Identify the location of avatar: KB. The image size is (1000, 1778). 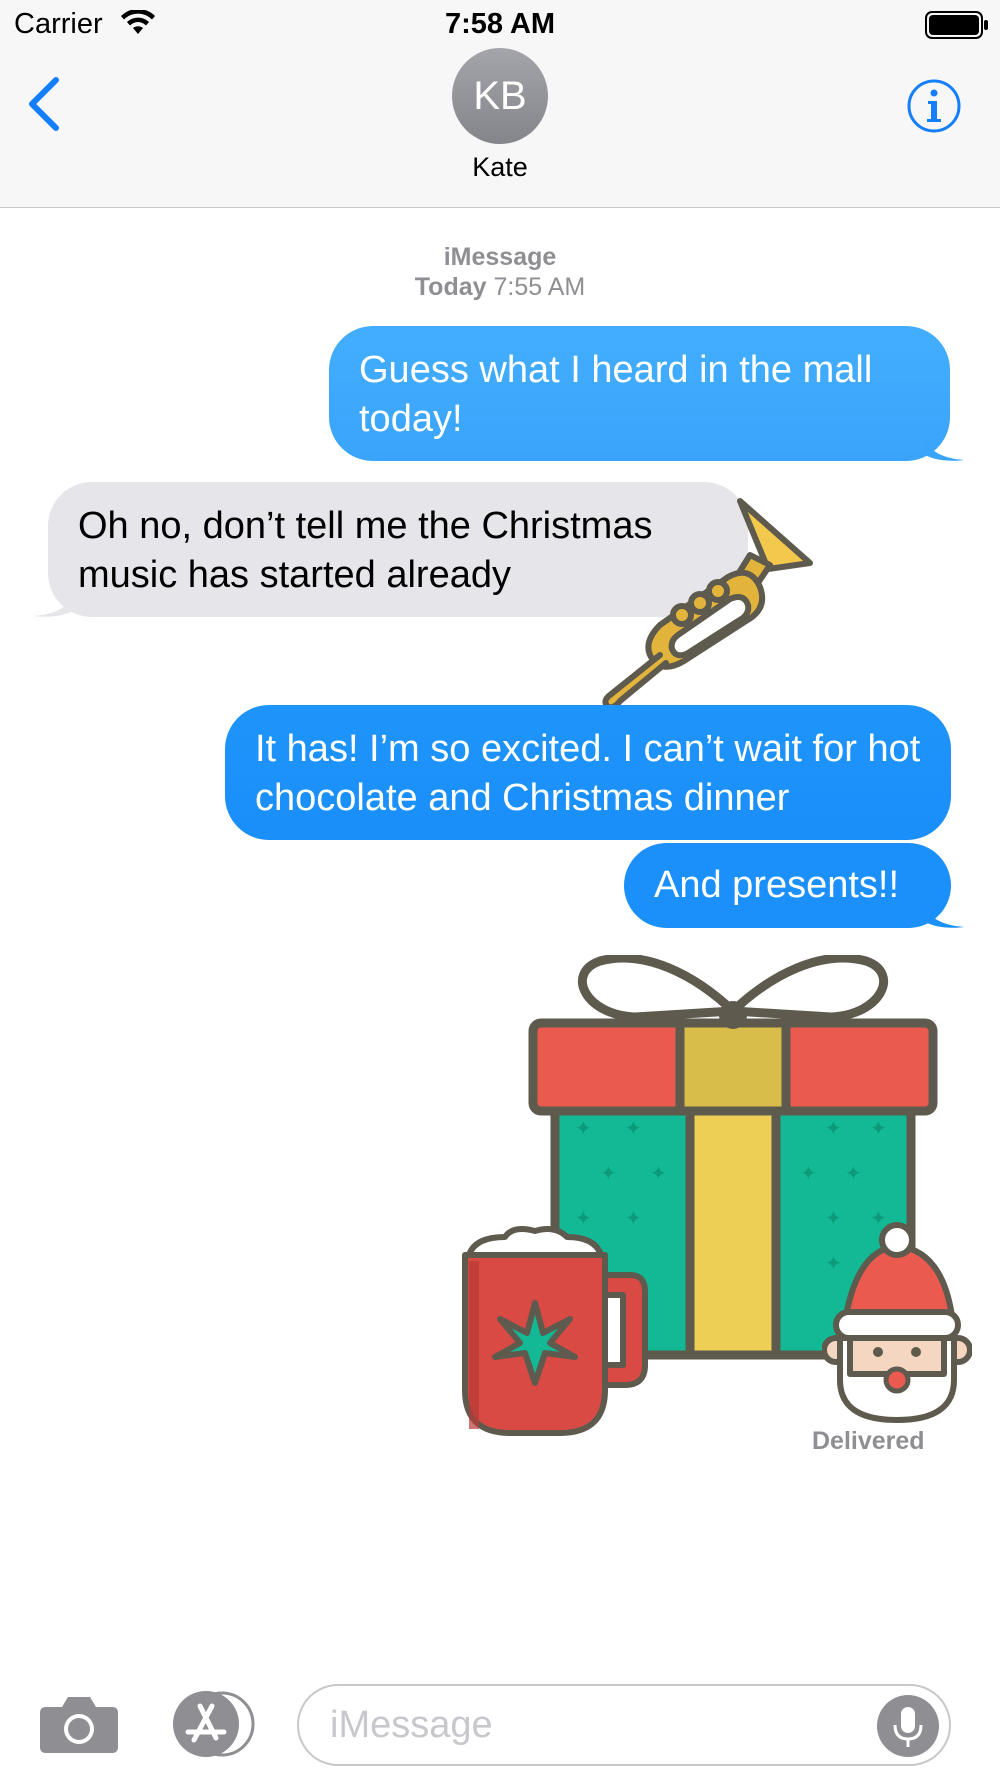
(500, 96).